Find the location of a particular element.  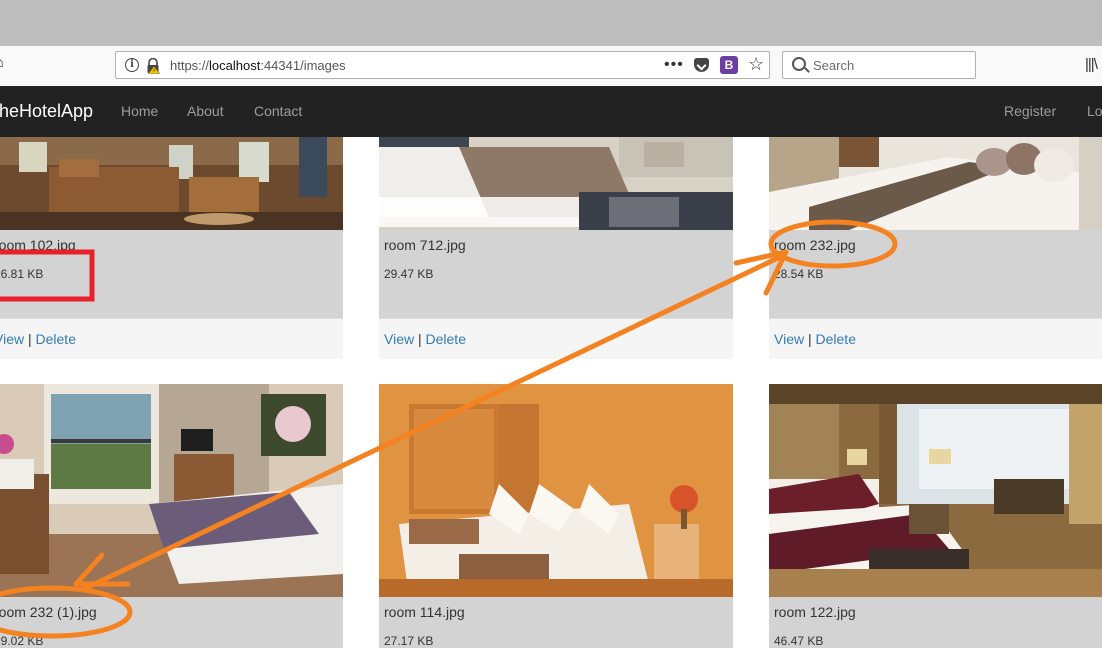

image-card: room 232 (1).jpg 29.02 KB is located at coordinates (171, 516).